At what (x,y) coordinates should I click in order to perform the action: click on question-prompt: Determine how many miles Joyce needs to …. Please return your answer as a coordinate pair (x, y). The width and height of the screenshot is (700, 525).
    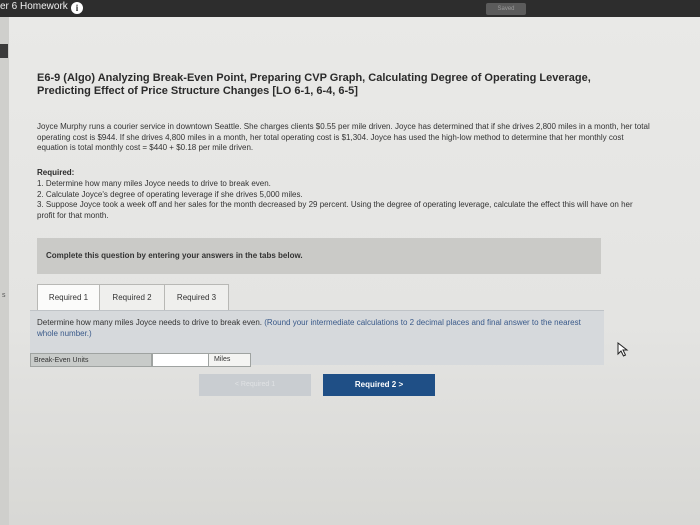
    Looking at the image, I should click on (149, 322).